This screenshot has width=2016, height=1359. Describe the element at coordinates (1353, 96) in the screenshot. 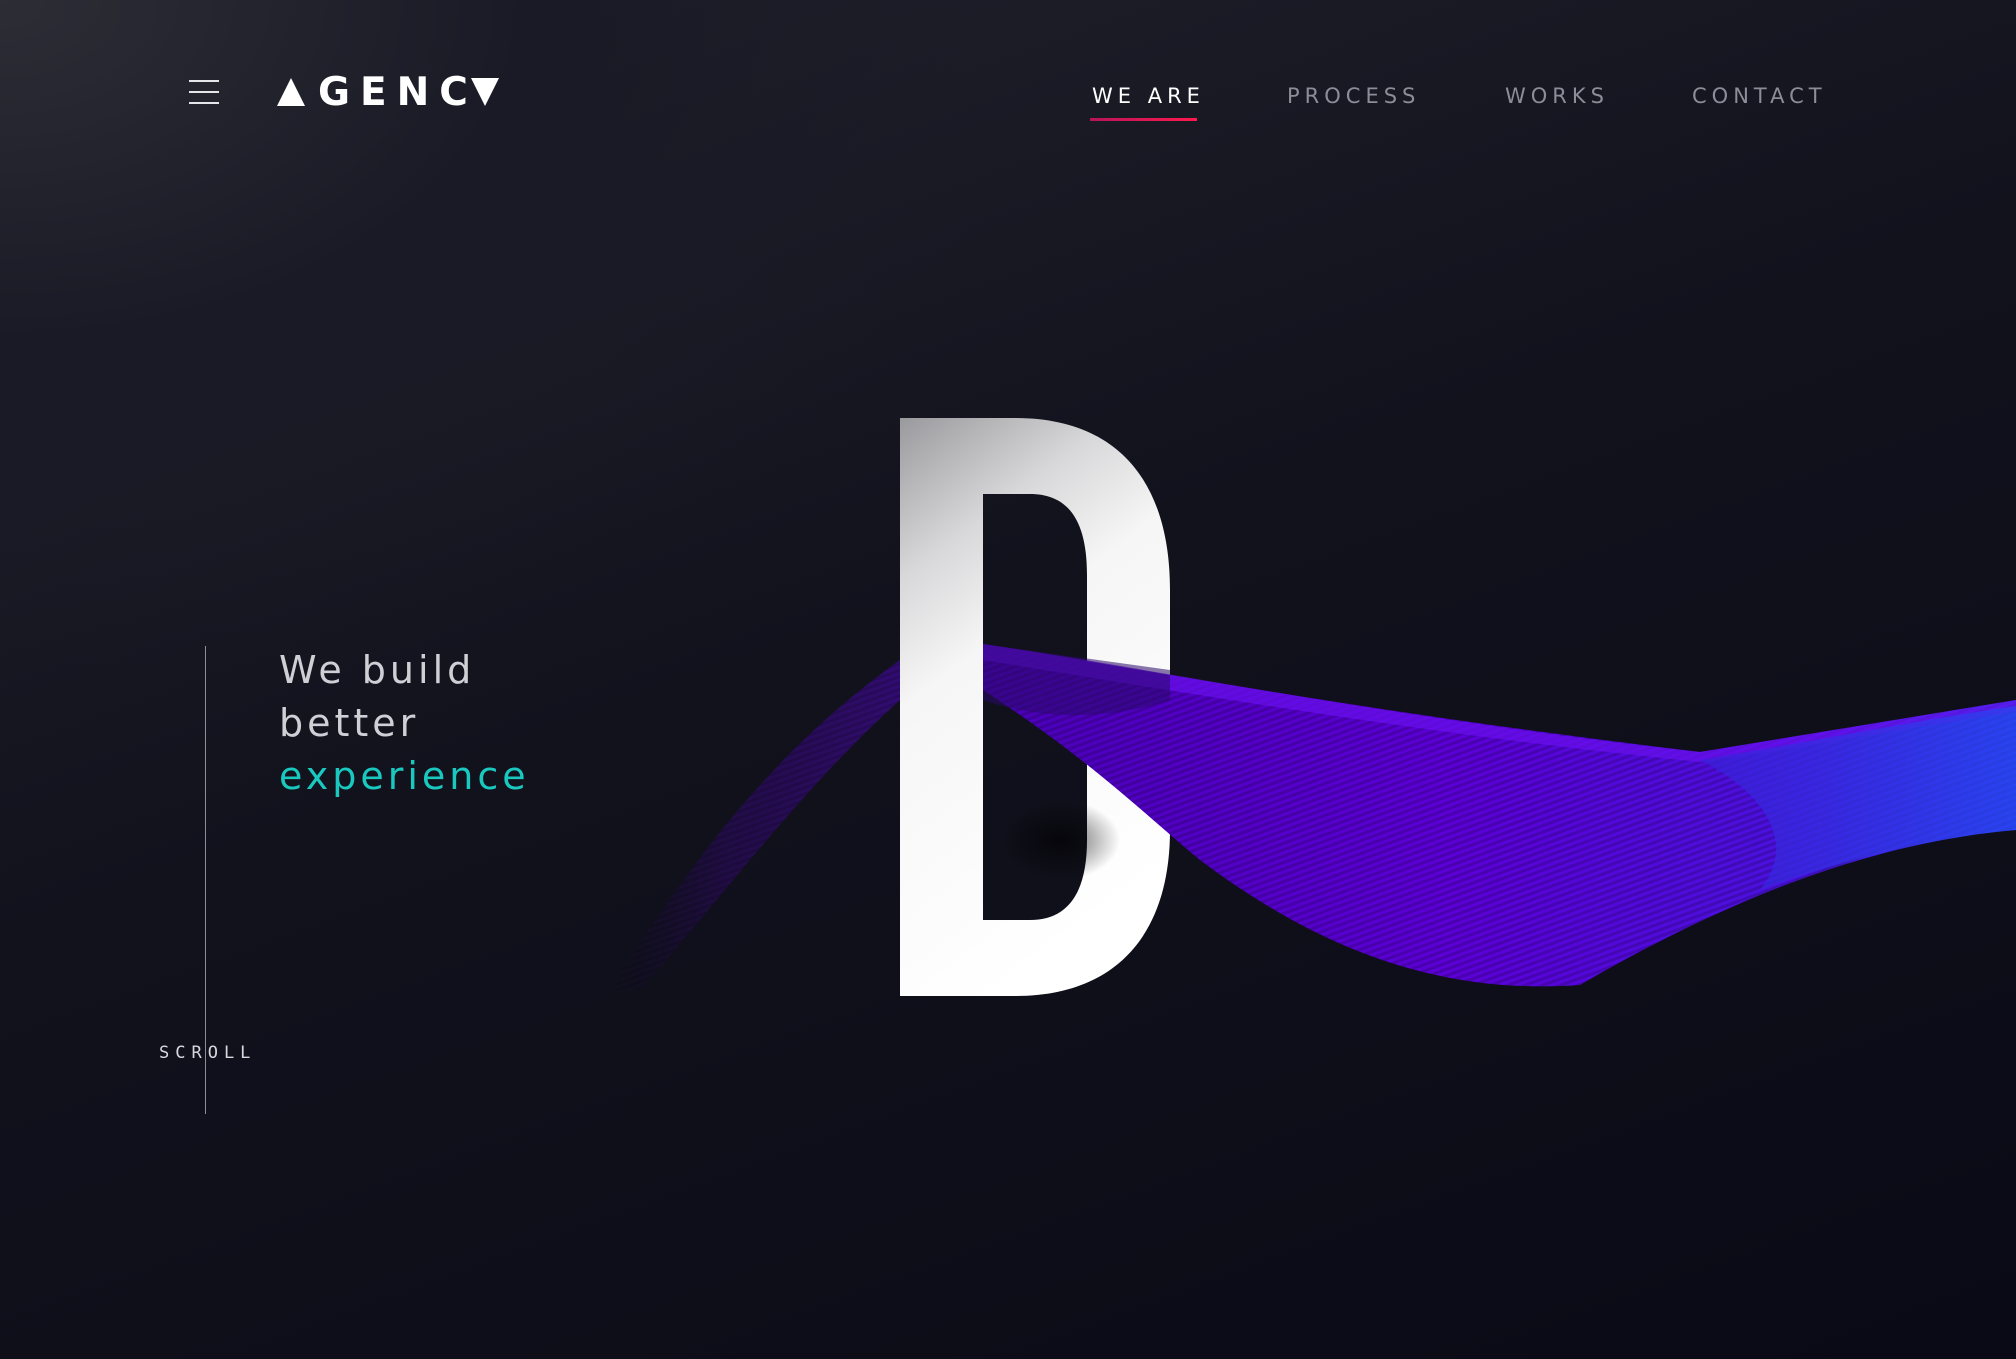

I see `nav-item-process: PROCESS` at that location.